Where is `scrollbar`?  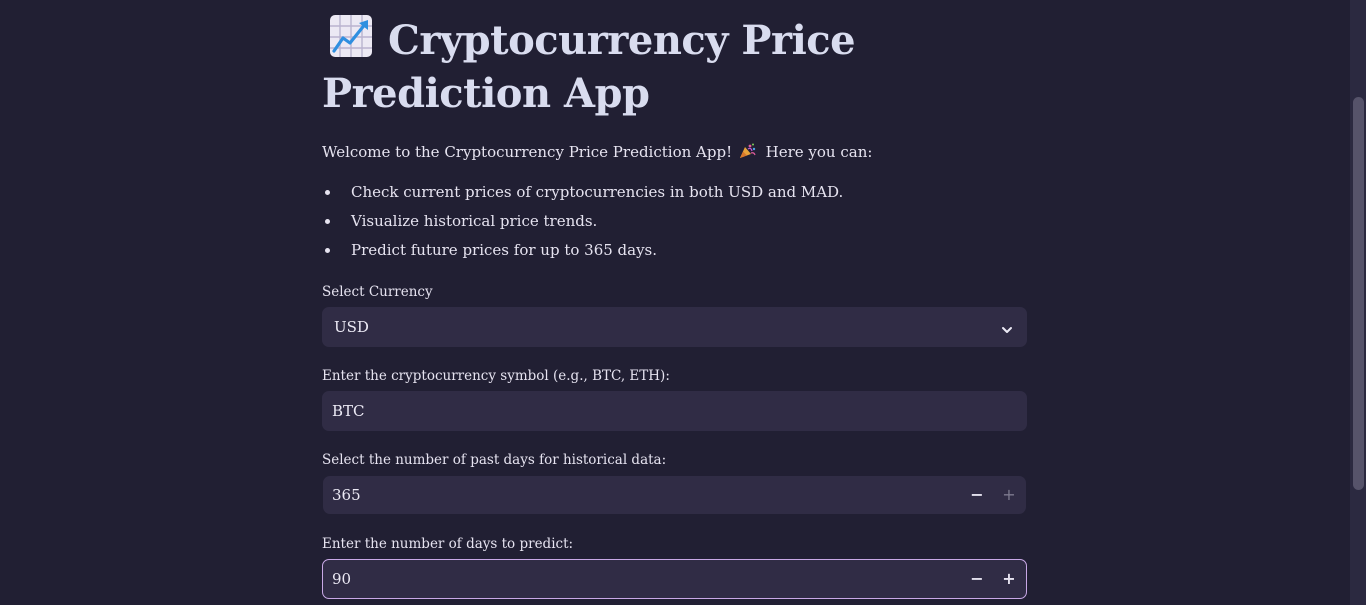
scrollbar is located at coordinates (1358, 302).